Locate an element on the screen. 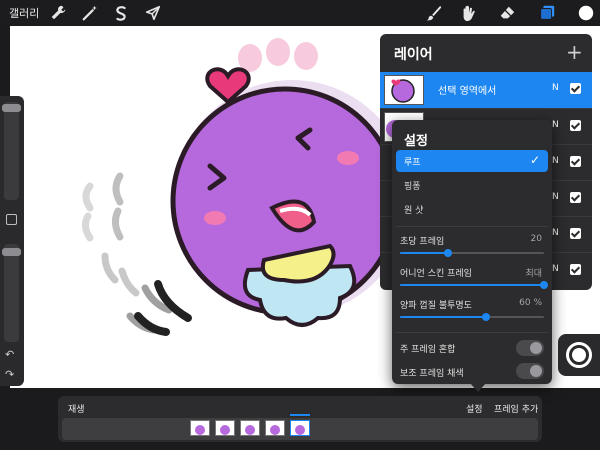 The image size is (600, 450). animation-timeline: 재생 설정 프레임 추가 is located at coordinates (300, 419).